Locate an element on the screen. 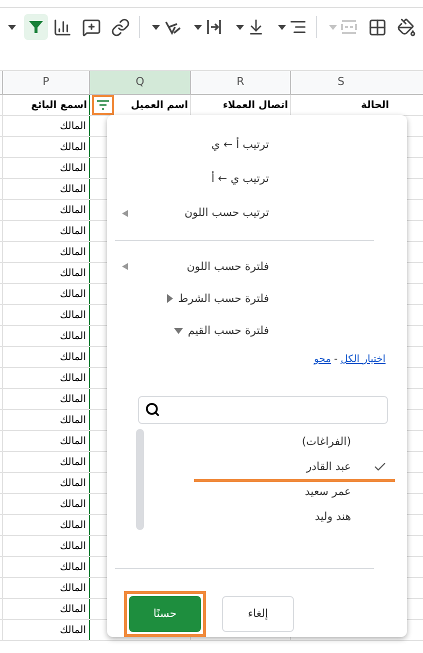 Image resolution: width=423 pixels, height=653 pixels. horizontal-align-icon is located at coordinates (298, 27).